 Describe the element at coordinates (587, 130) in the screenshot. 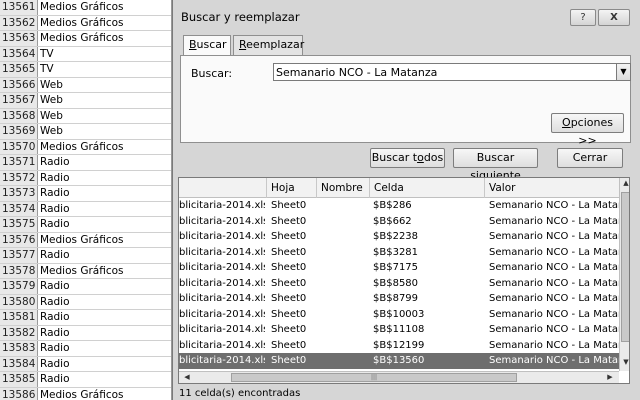

I see `options-button: Opciones >>` at that location.